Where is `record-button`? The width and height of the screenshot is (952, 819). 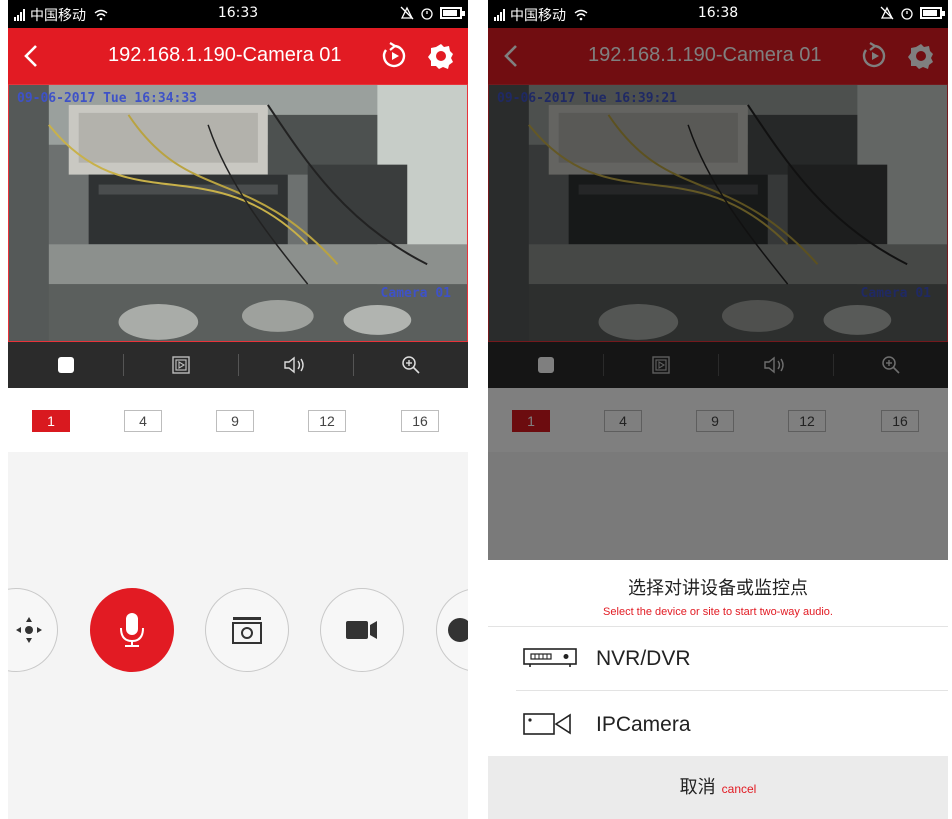
record-button is located at coordinates (362, 630).